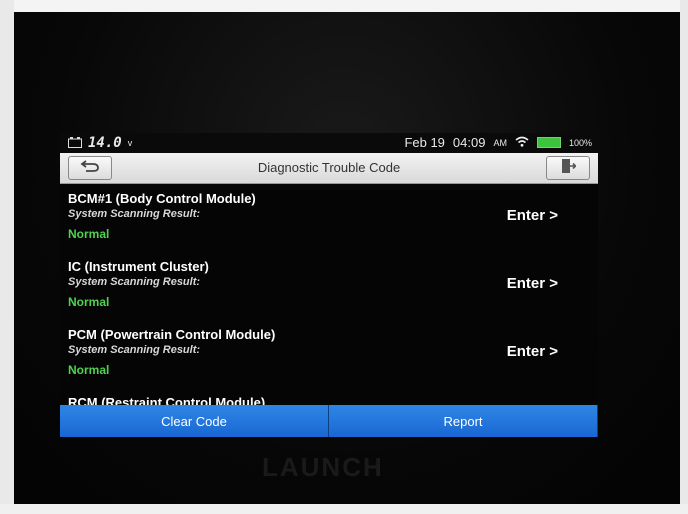 Image resolution: width=688 pixels, height=514 pixels. Describe the element at coordinates (162, 198) in the screenshot. I see `module-name: BCM#1 (Body Control Module)` at that location.